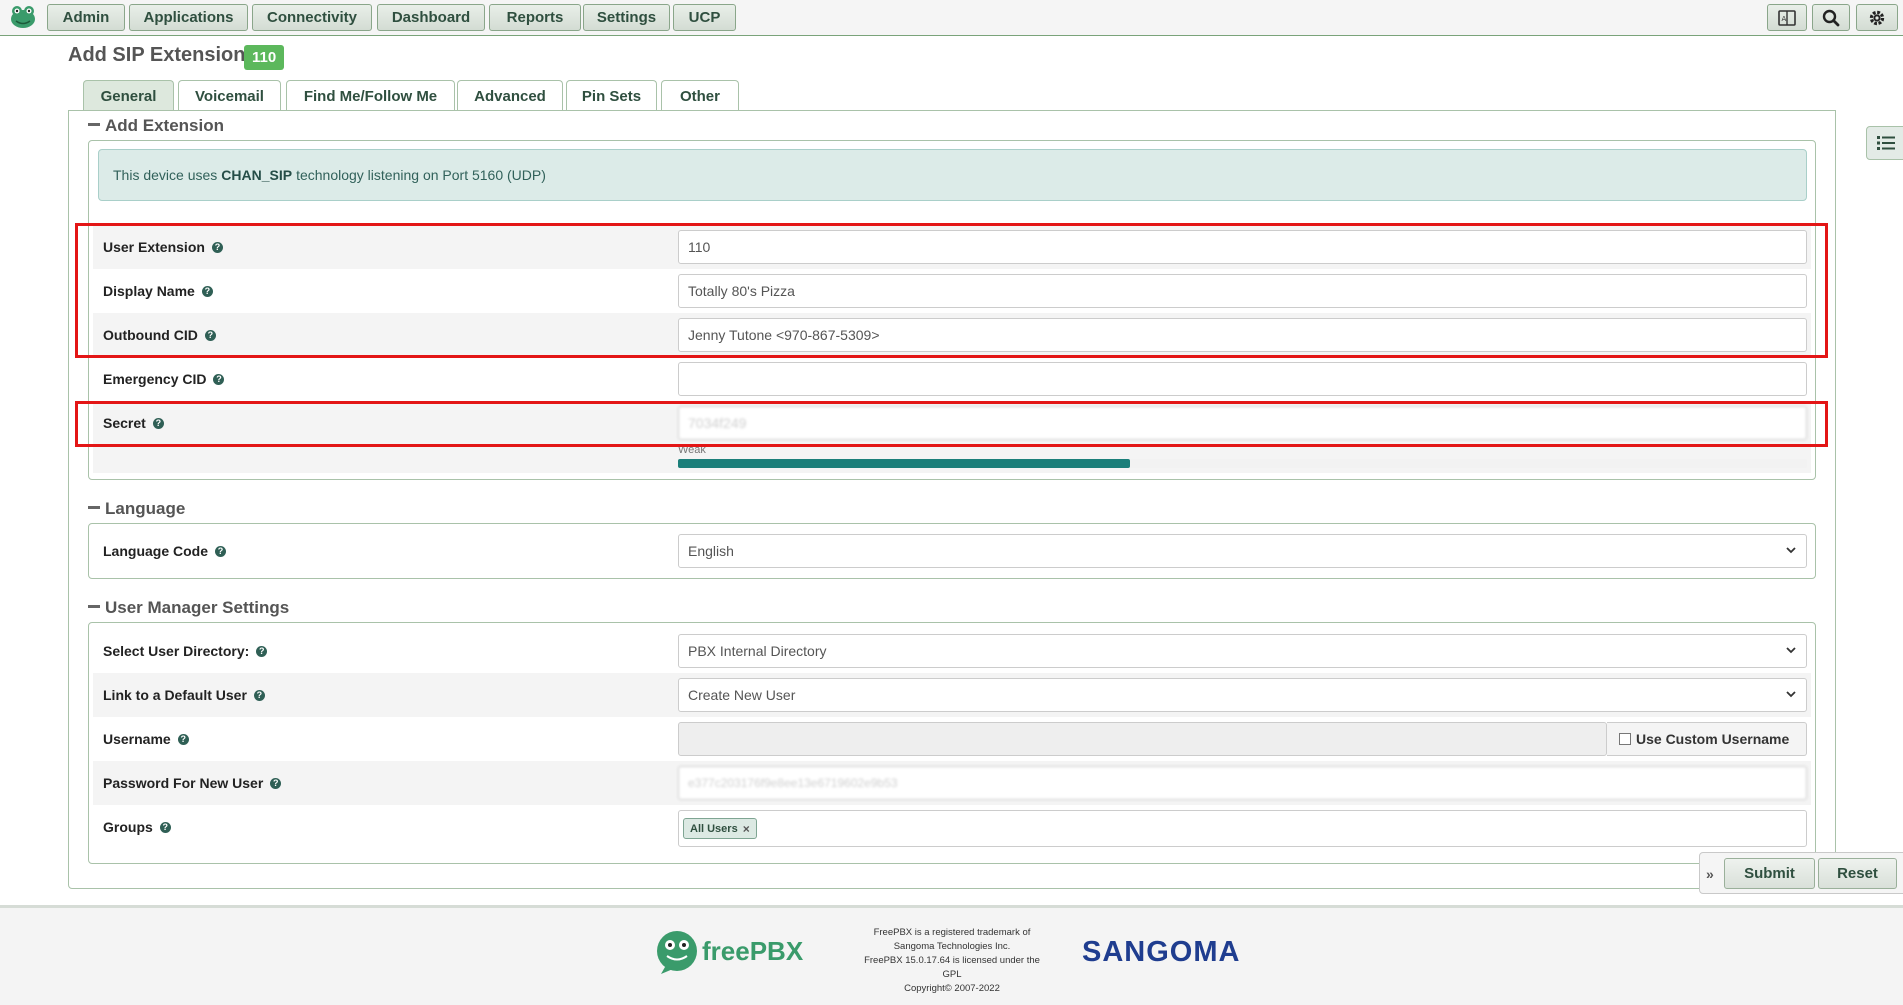 Image resolution: width=1903 pixels, height=1005 pixels. I want to click on tab-voicemail: Voicemail, so click(229, 95).